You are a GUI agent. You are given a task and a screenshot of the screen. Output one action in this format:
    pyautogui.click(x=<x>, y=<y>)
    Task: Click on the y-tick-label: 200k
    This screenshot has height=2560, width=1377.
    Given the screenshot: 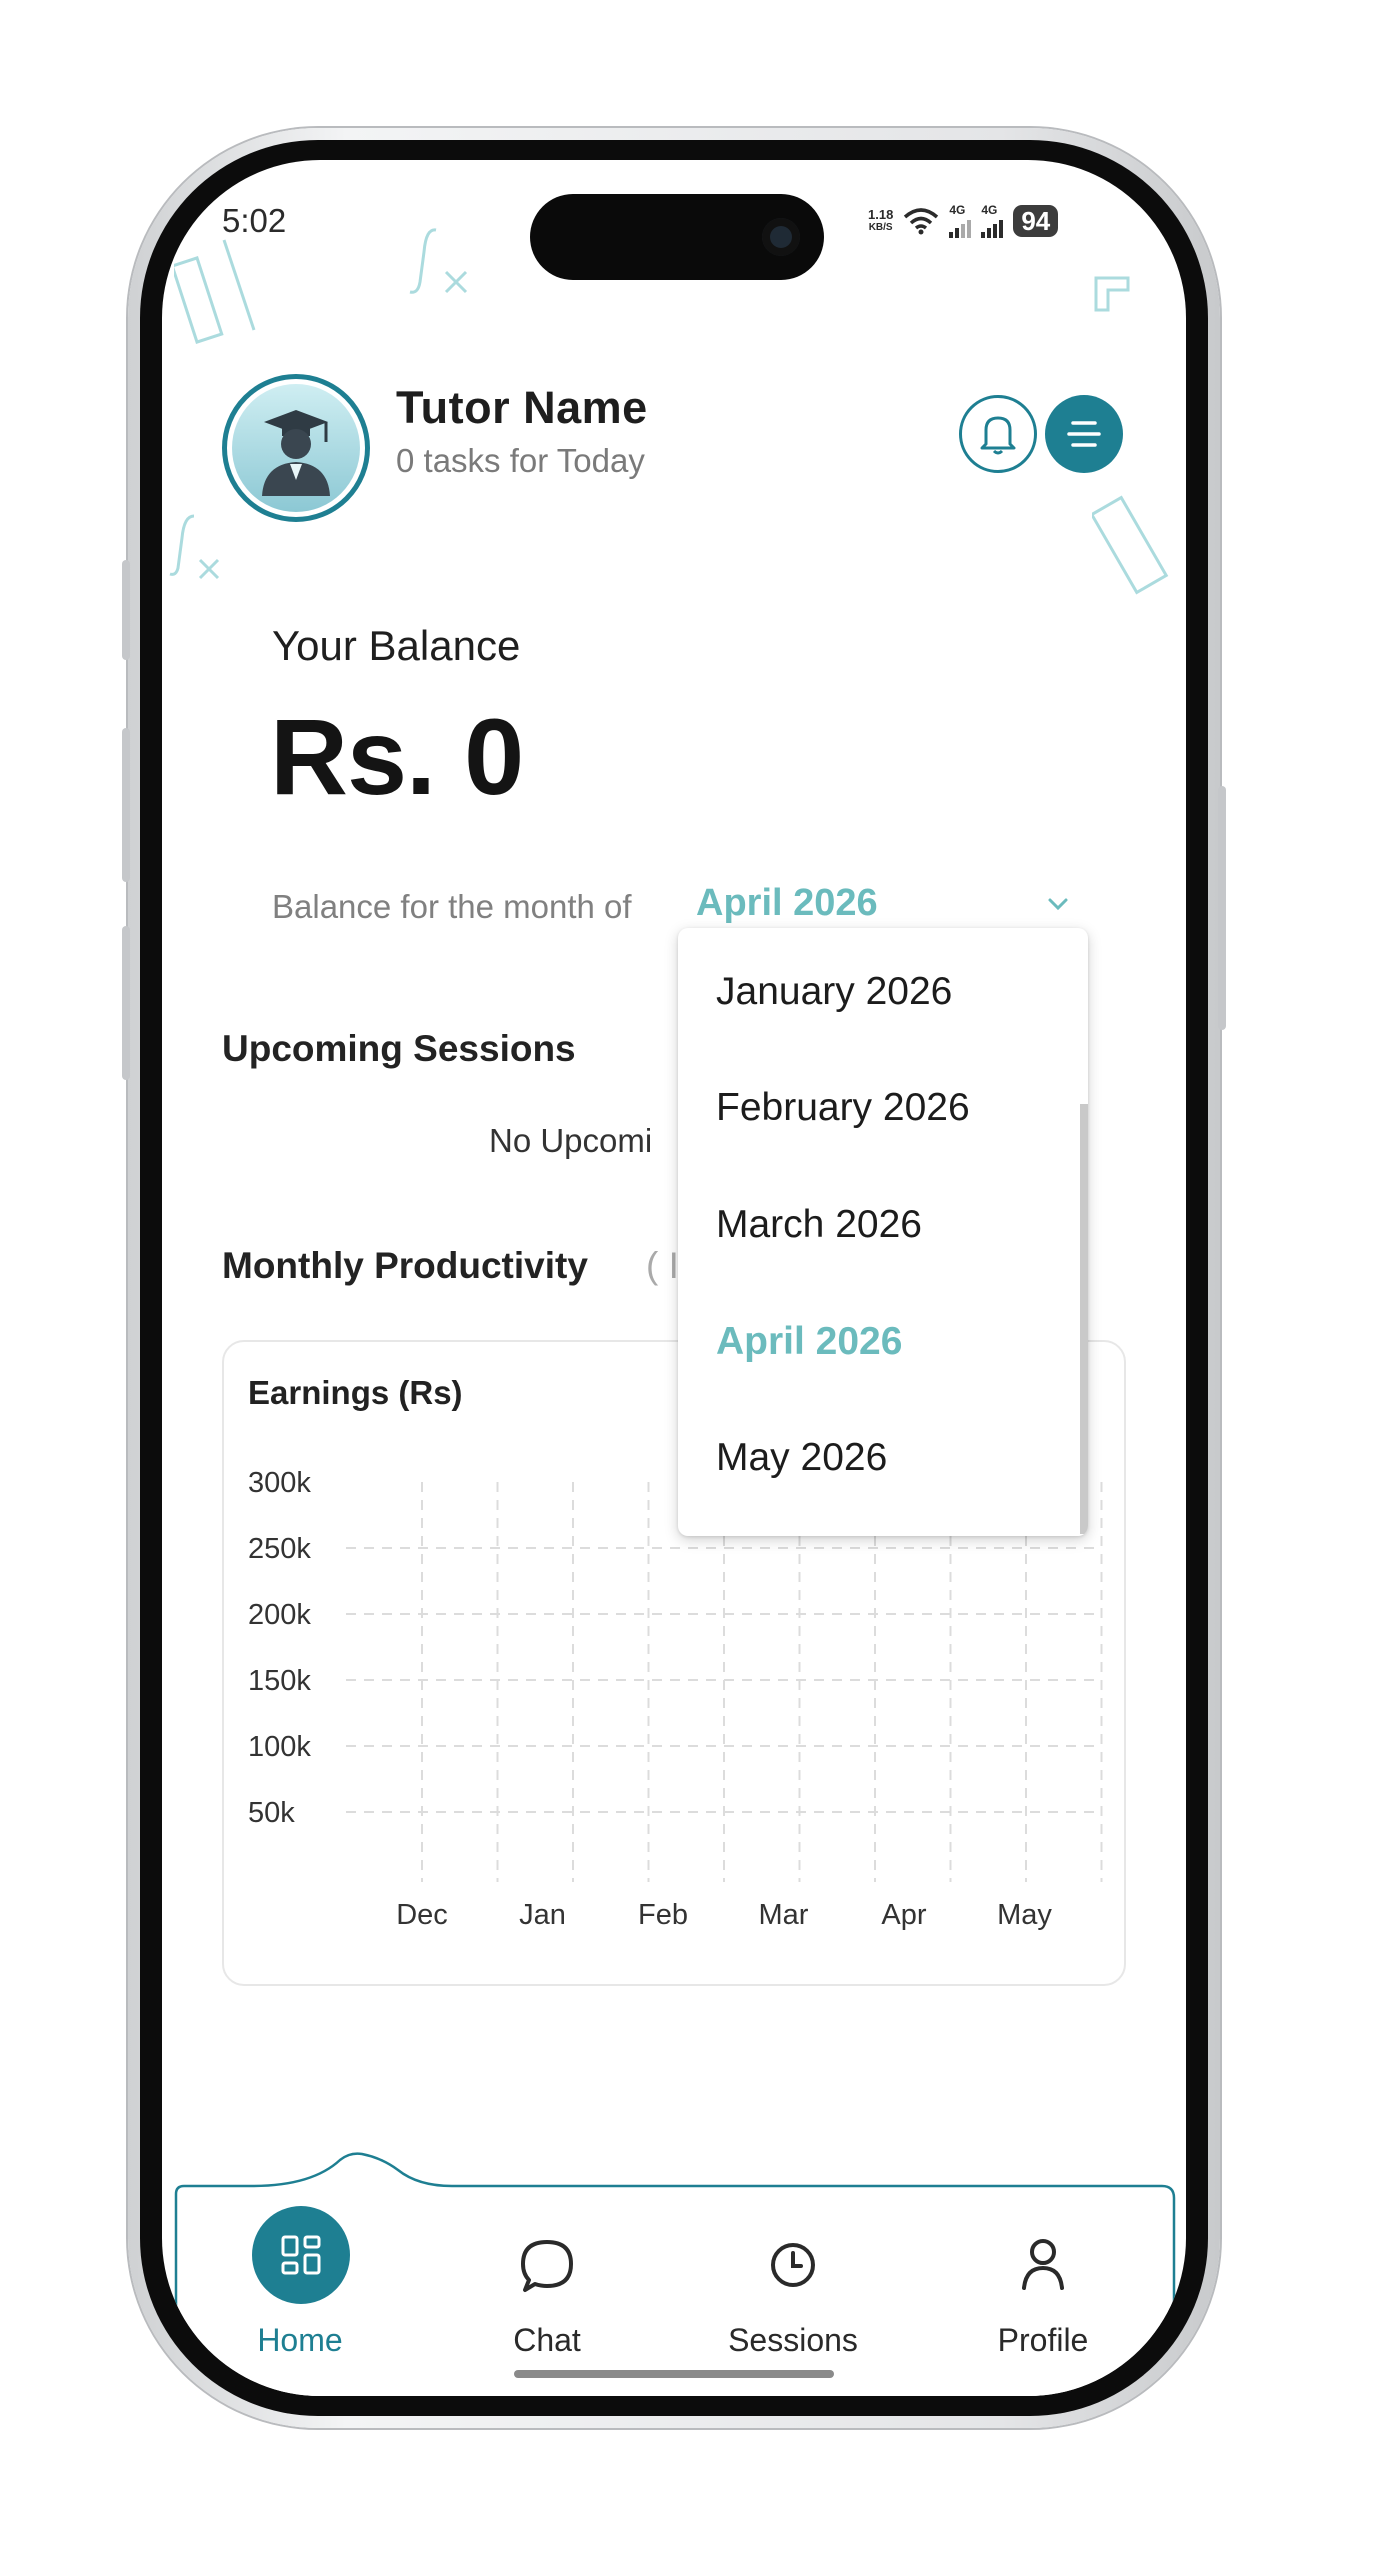 What is the action you would take?
    pyautogui.click(x=279, y=1615)
    